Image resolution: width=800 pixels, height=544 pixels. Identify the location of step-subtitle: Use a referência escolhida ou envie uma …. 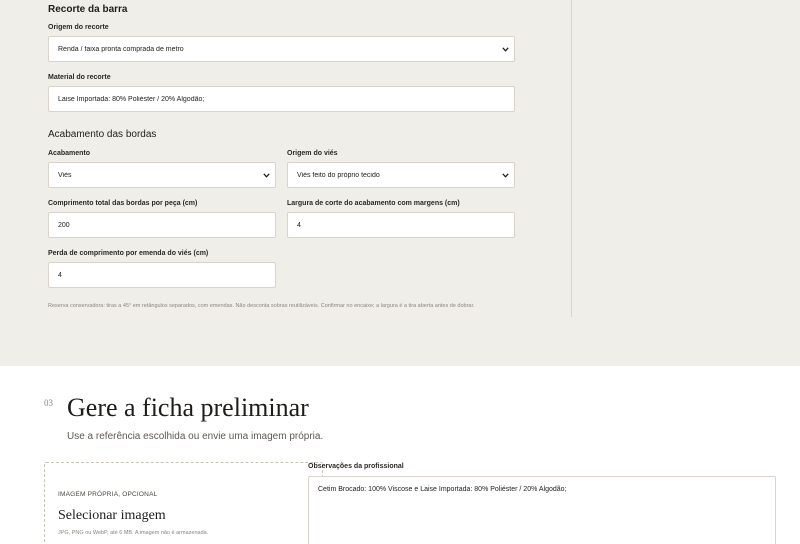
(195, 436).